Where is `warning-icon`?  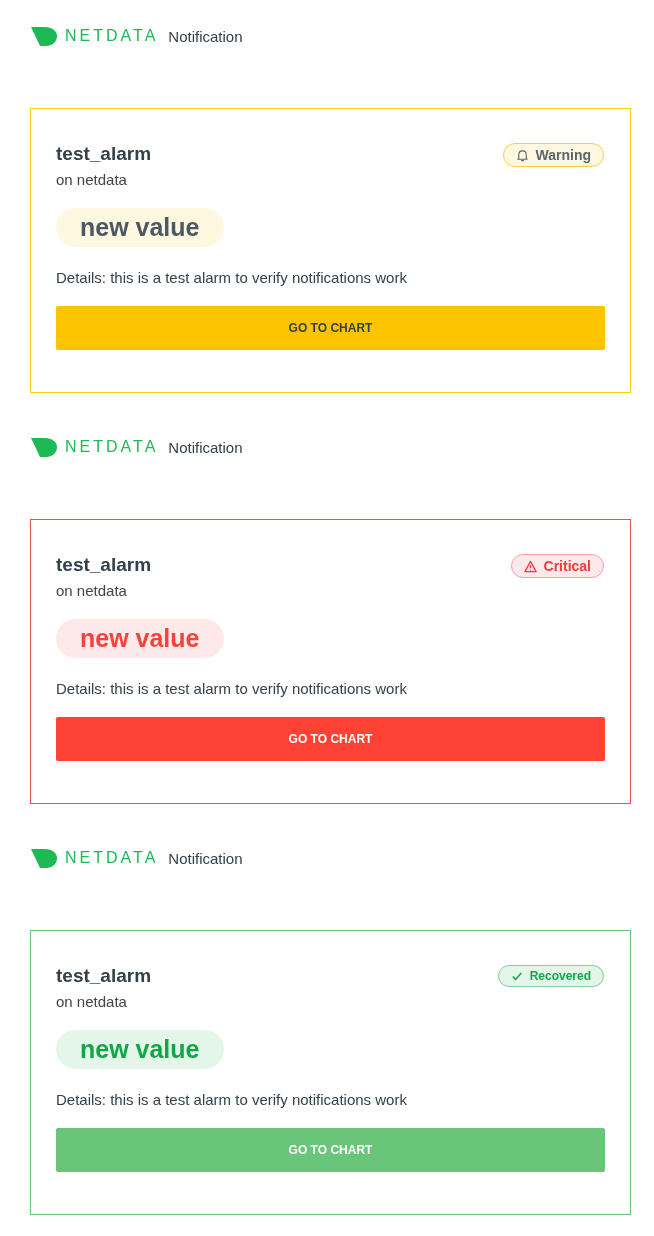 warning-icon is located at coordinates (530, 566).